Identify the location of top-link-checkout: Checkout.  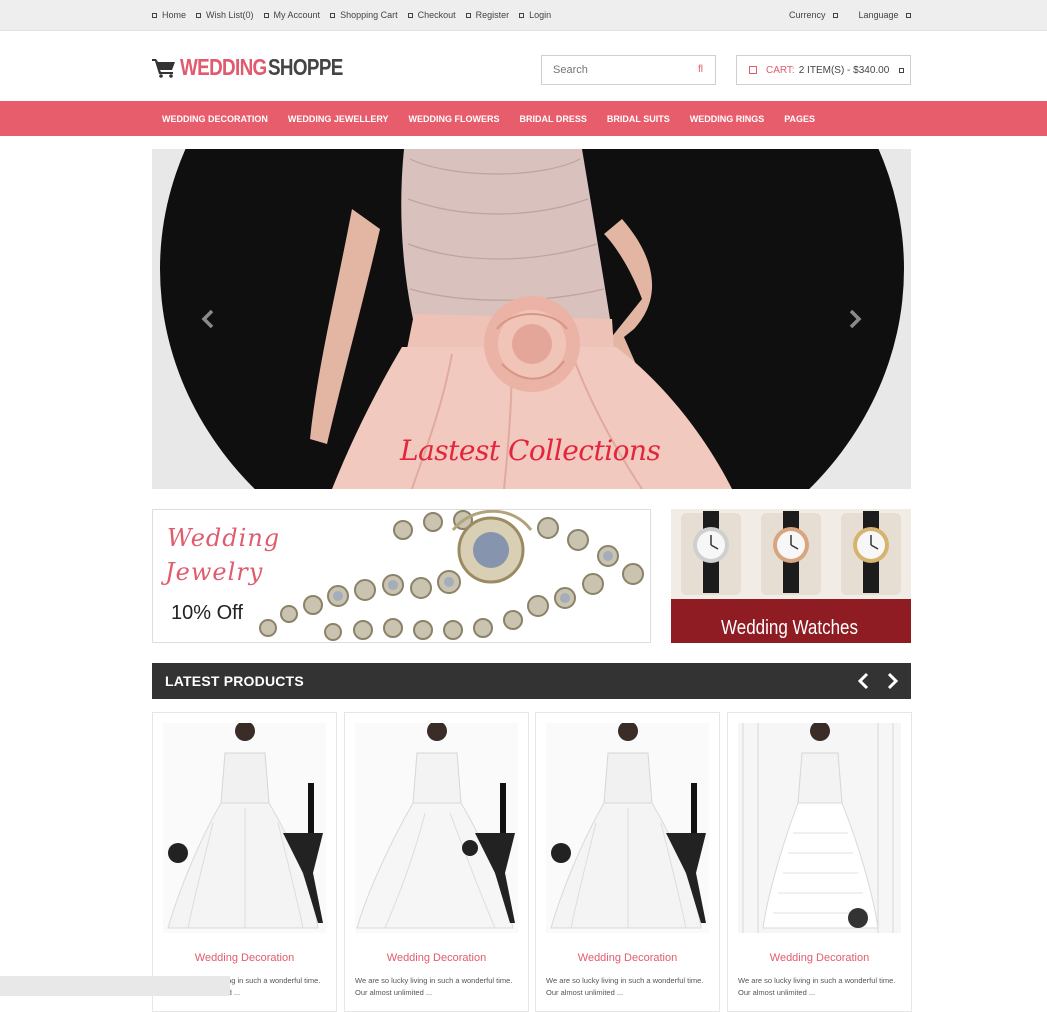
(431, 15).